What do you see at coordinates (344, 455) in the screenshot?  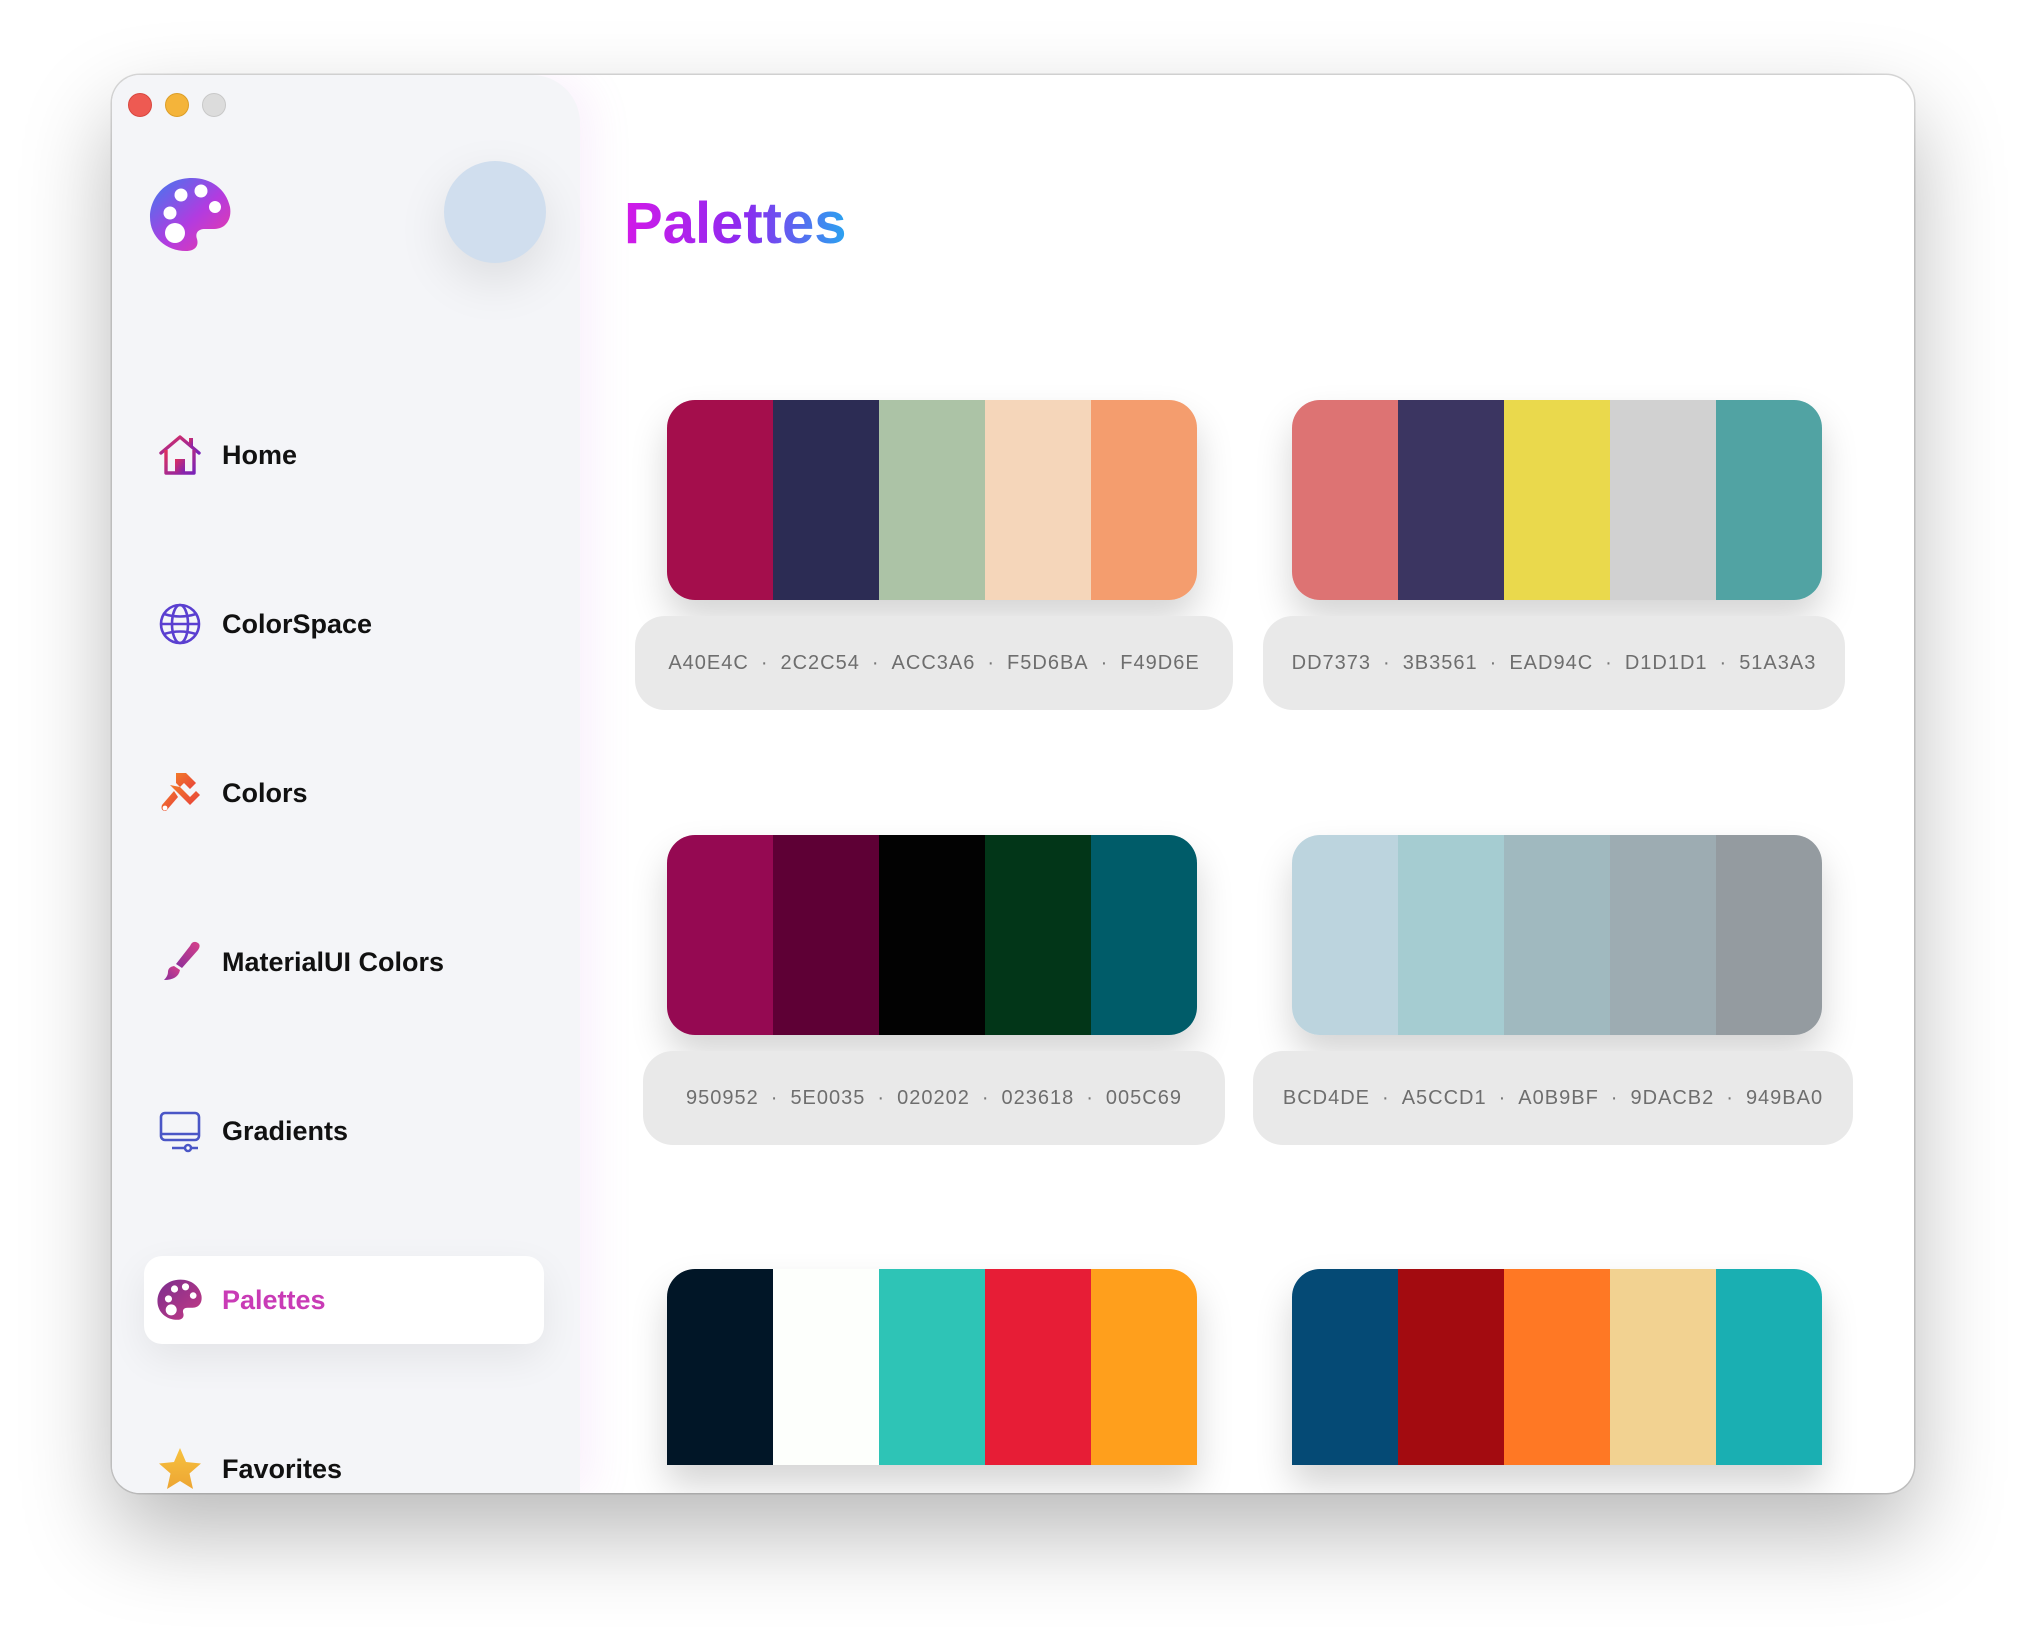 I see `sidebar-item-home: Home` at bounding box center [344, 455].